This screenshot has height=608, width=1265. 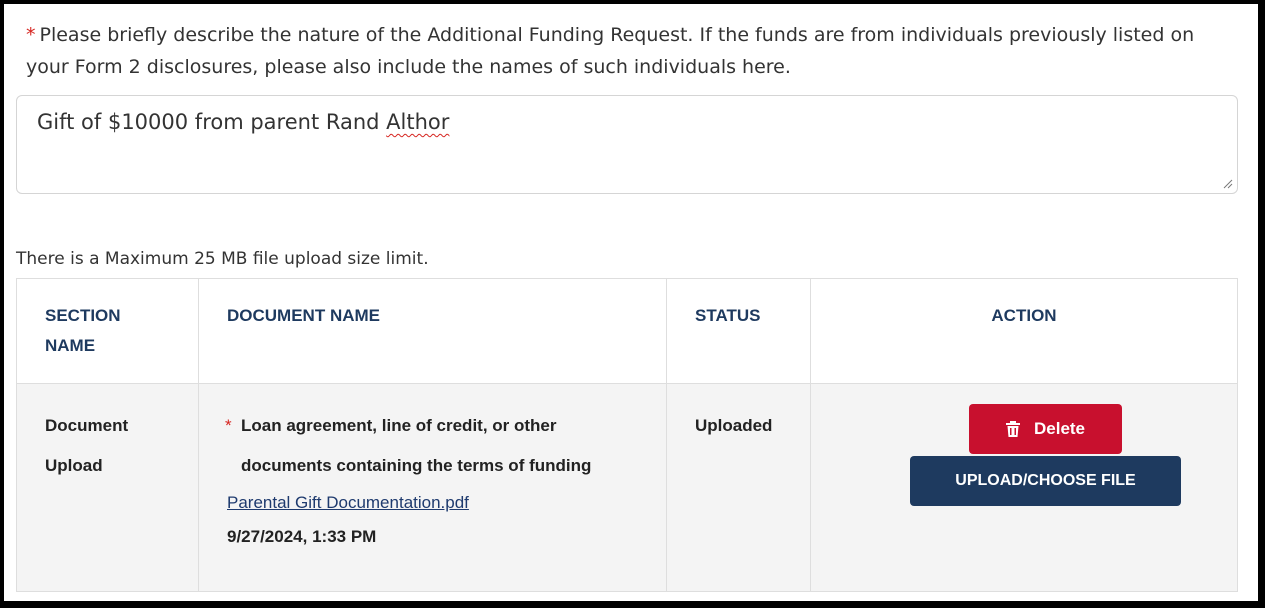 I want to click on cell-actions: Delete UPLOAD/CHOOSE FILE, so click(x=1024, y=487).